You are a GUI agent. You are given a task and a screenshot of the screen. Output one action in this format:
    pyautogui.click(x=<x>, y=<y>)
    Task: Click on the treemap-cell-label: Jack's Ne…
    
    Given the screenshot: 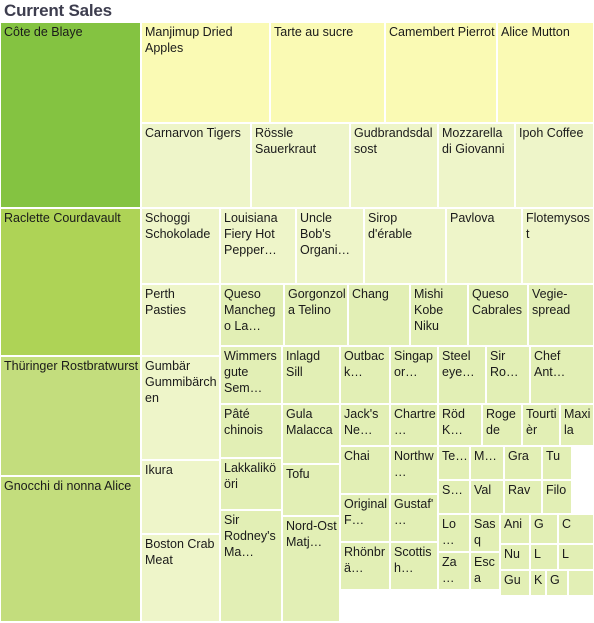 What is the action you would take?
    pyautogui.click(x=361, y=422)
    